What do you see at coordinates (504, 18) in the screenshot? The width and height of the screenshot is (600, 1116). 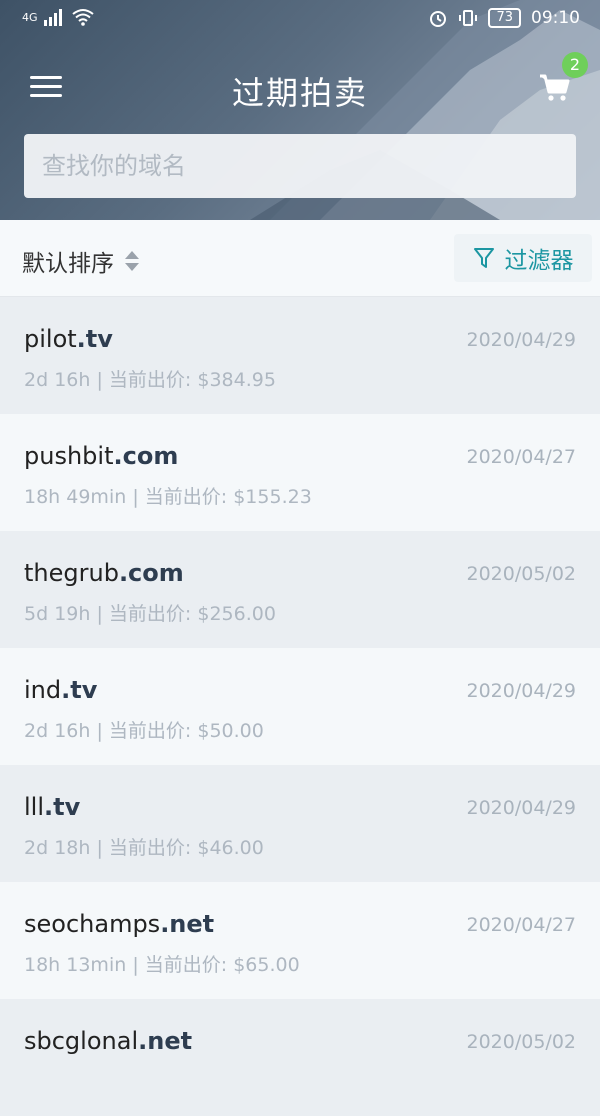 I see `battery-level: 73` at bounding box center [504, 18].